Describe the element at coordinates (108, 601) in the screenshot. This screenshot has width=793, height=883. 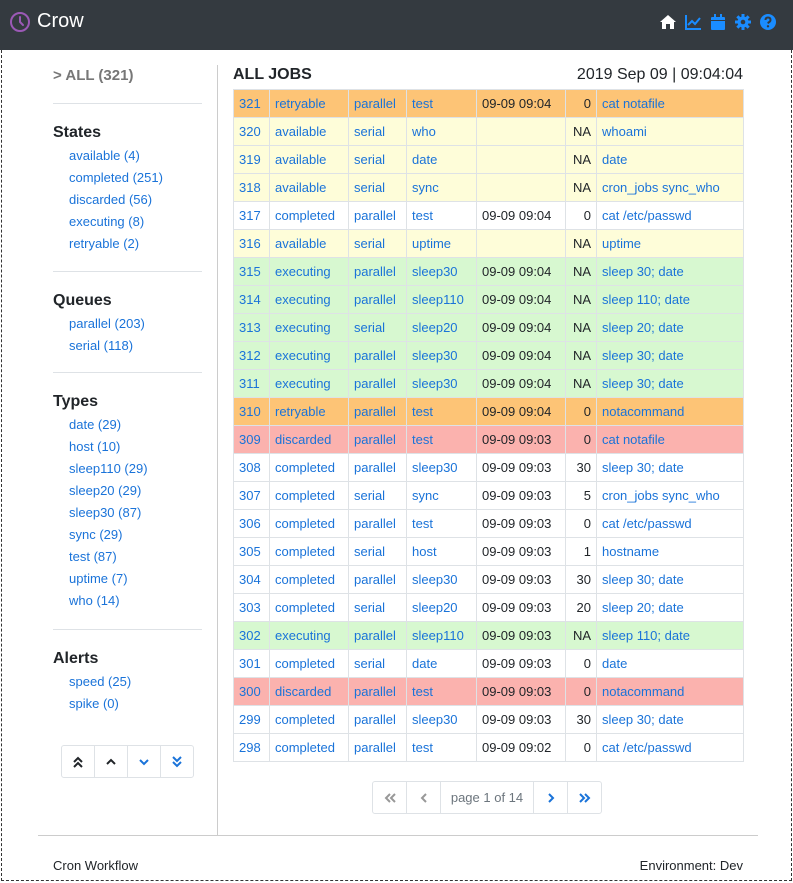
I see `type-item-who: who (14)` at that location.